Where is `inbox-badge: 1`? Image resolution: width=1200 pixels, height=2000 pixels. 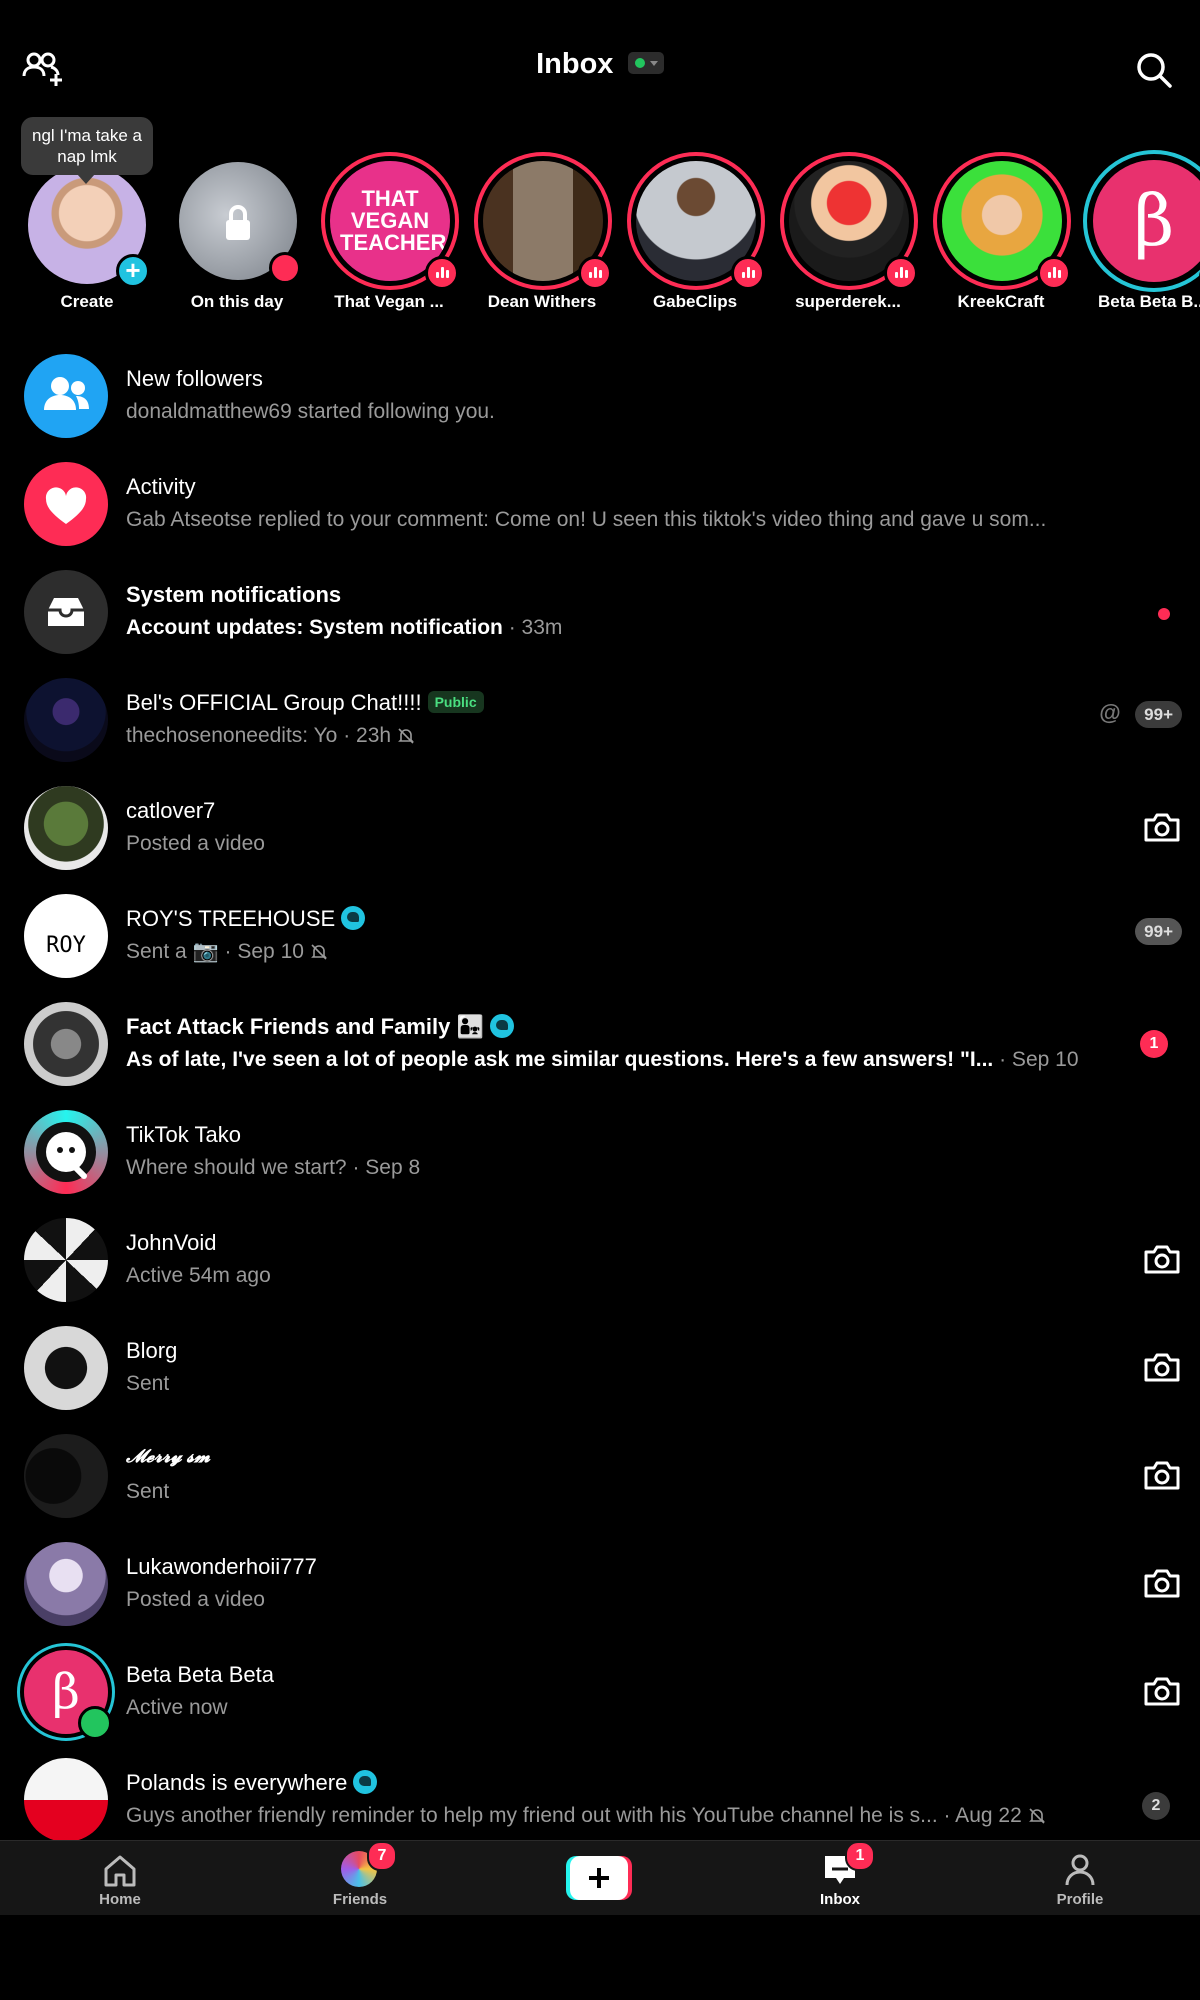 inbox-badge: 1 is located at coordinates (860, 1856).